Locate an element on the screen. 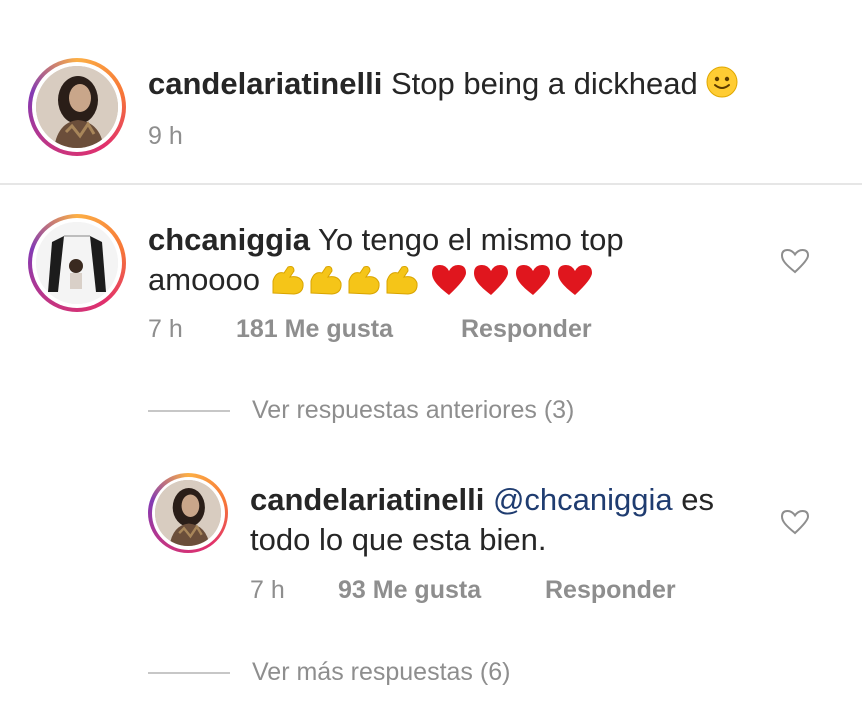 The image size is (862, 701). reply-text-line2: todo lo que esta bien. is located at coordinates (398, 539).